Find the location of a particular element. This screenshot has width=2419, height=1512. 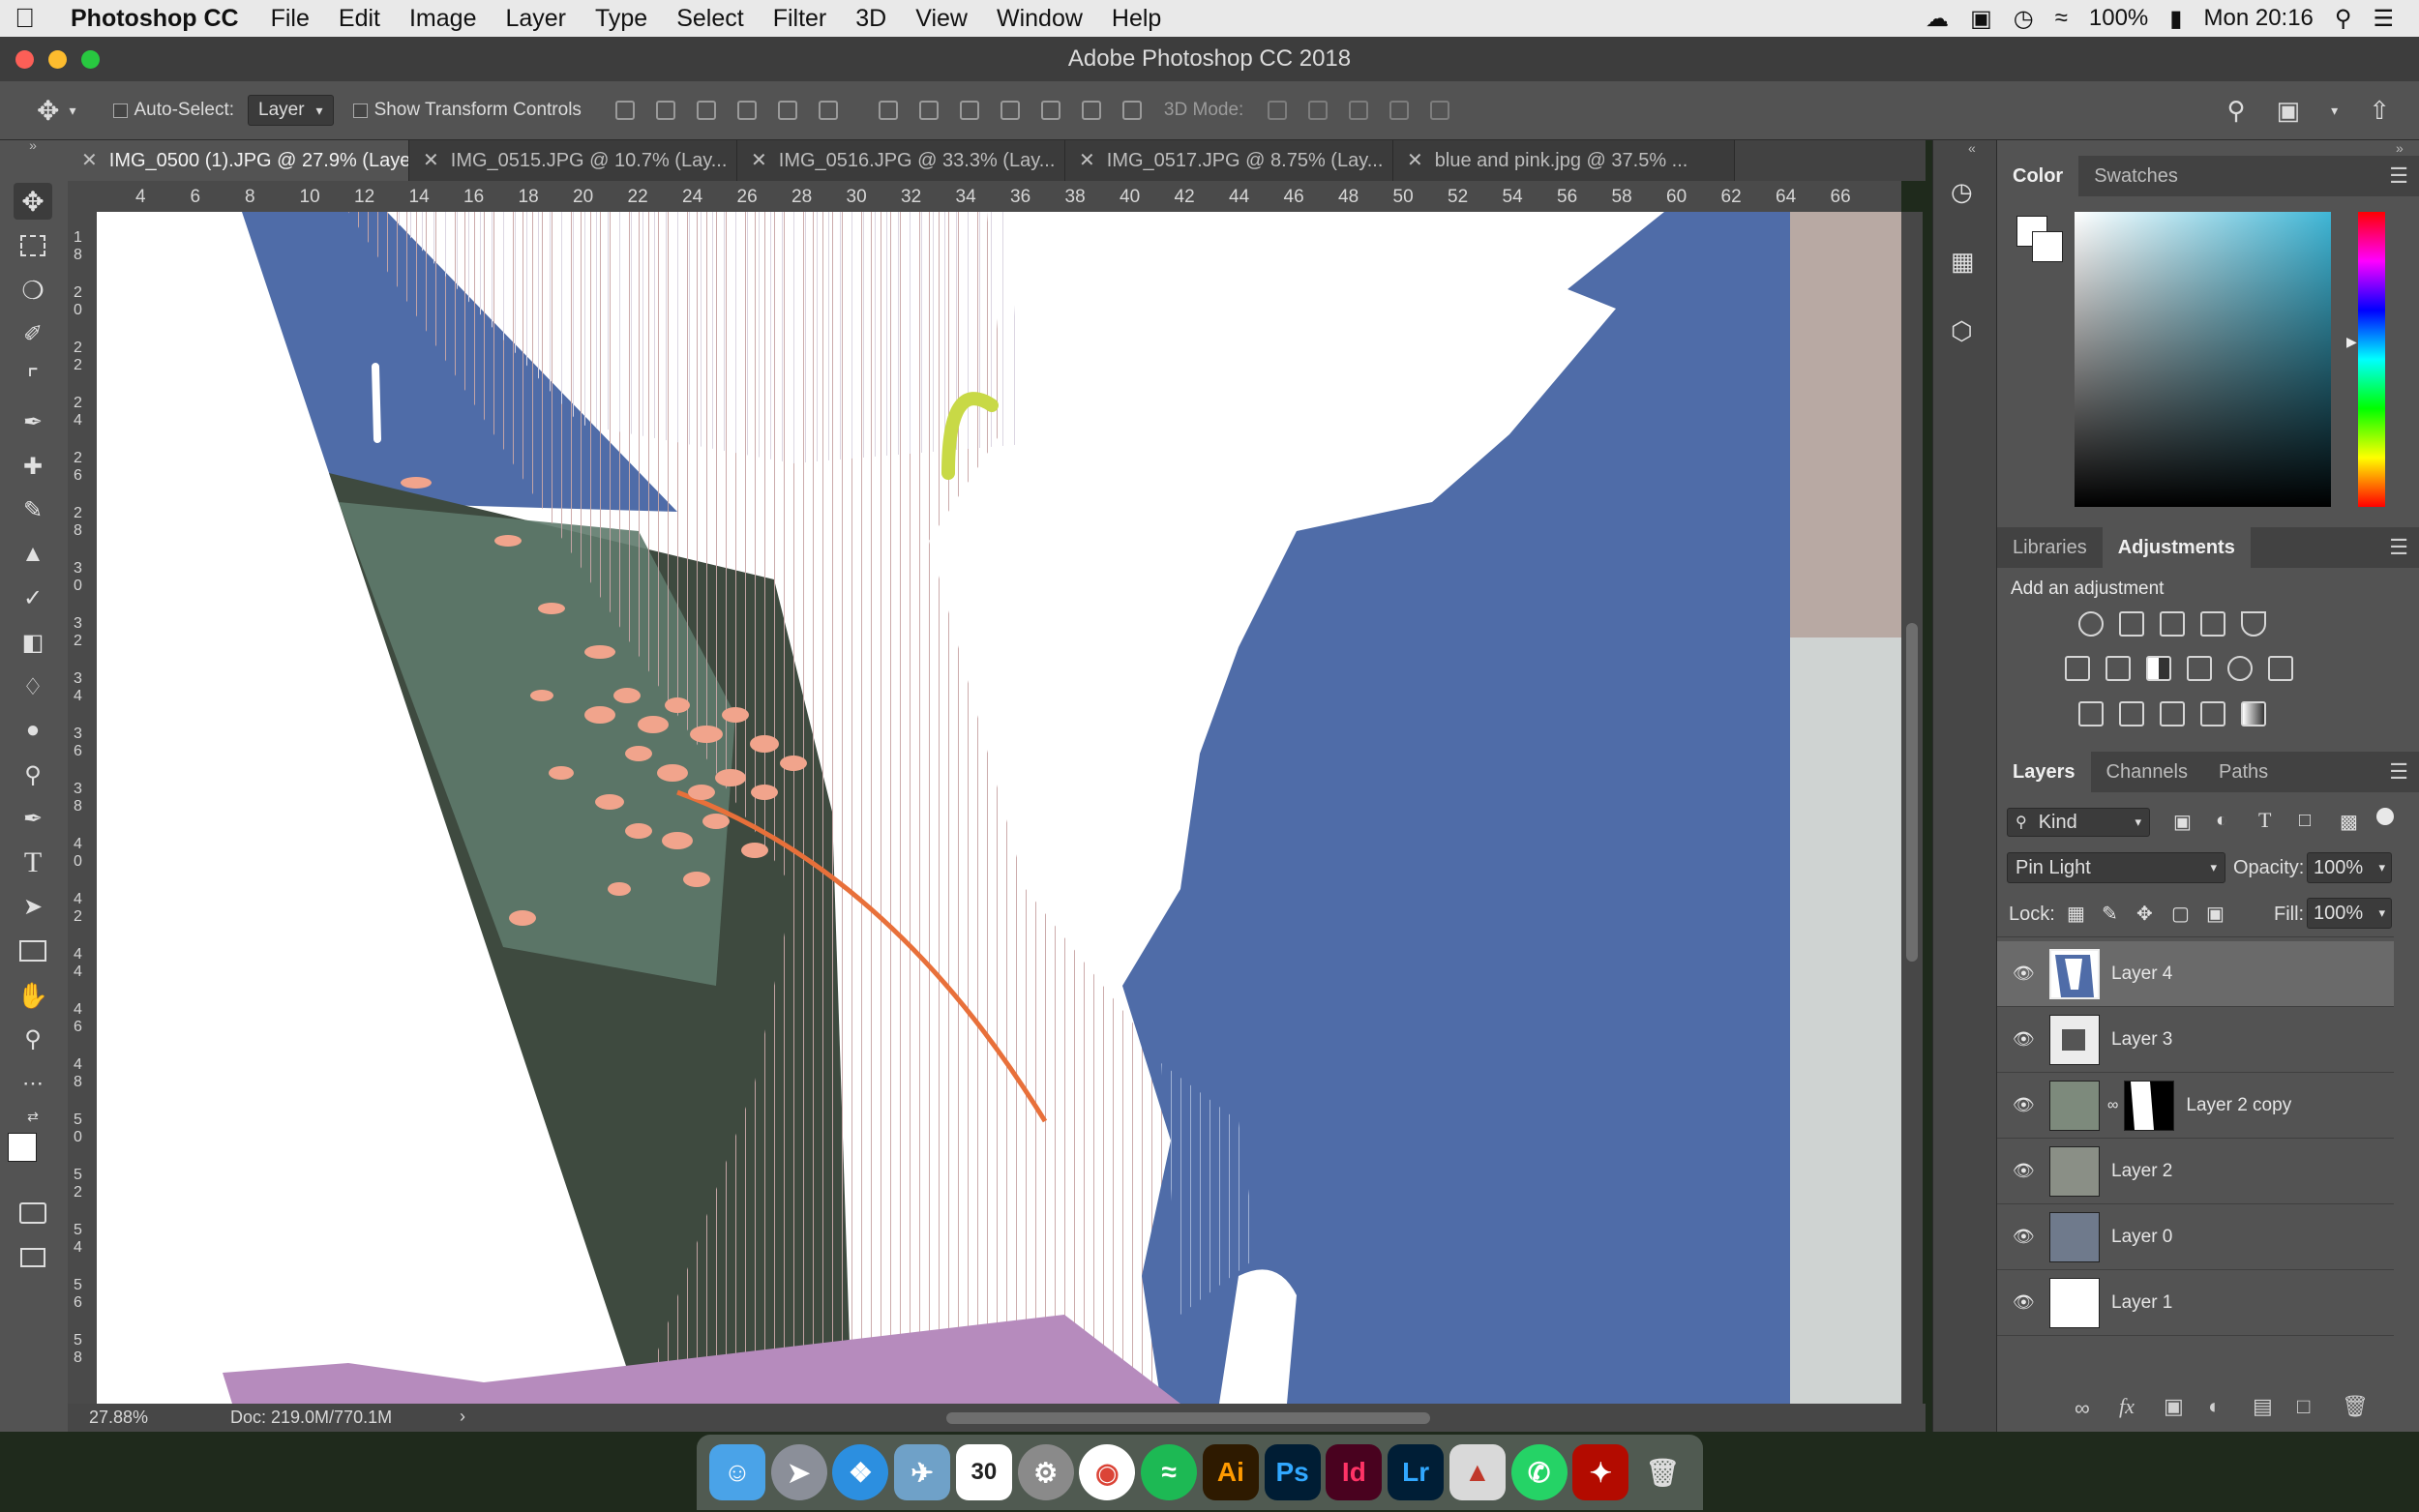

link-icon: ∞ is located at coordinates (2113, 1105).